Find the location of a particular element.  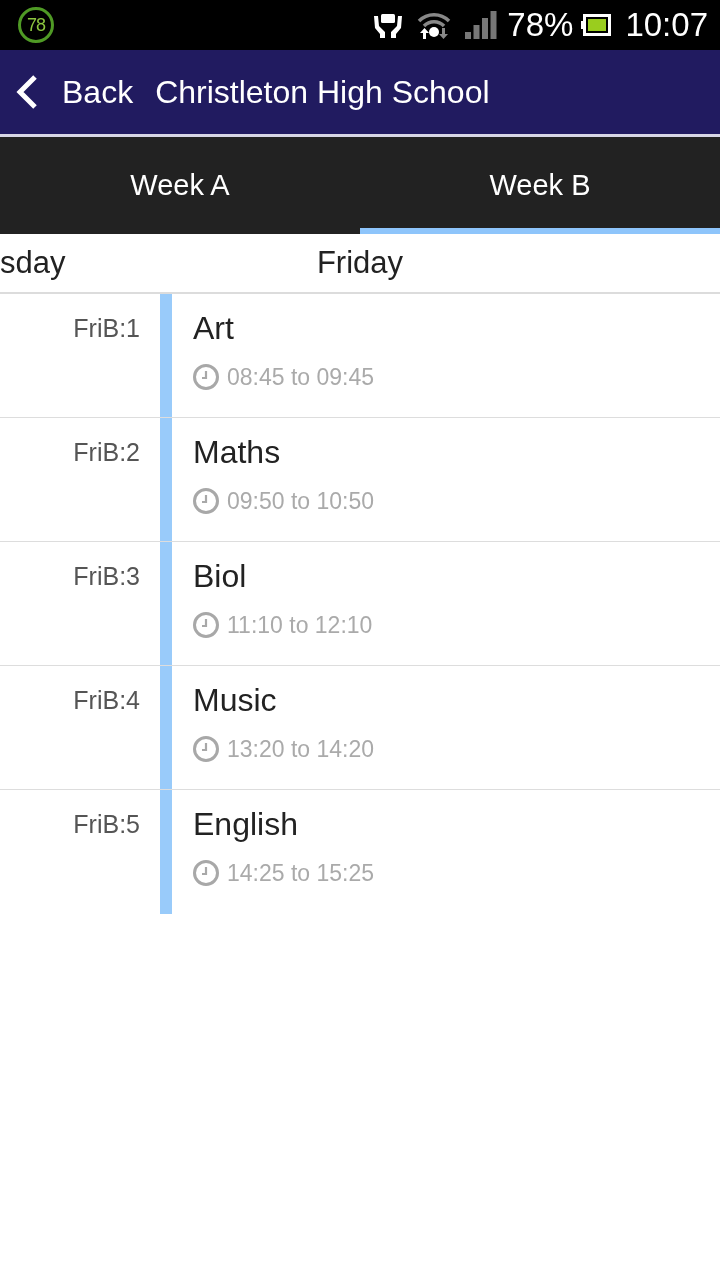

subject-name: Art is located at coordinates (214, 328).